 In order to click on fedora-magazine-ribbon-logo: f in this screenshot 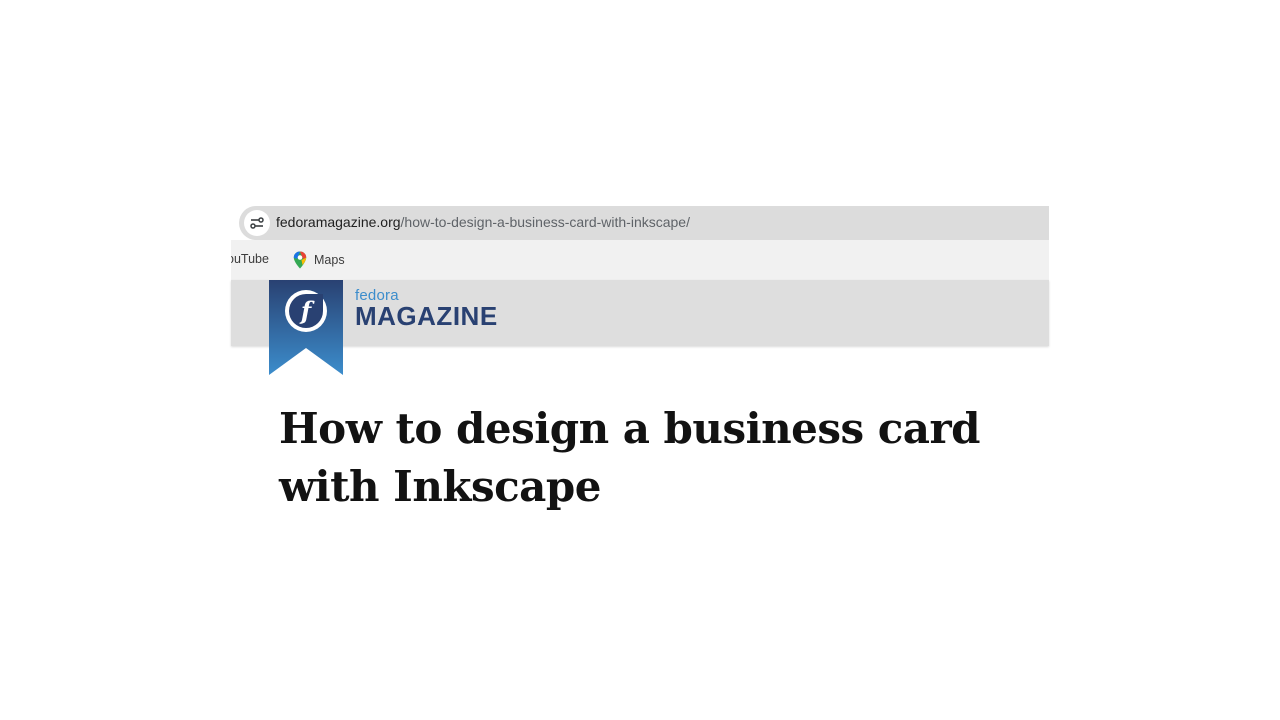, I will do `click(306, 327)`.